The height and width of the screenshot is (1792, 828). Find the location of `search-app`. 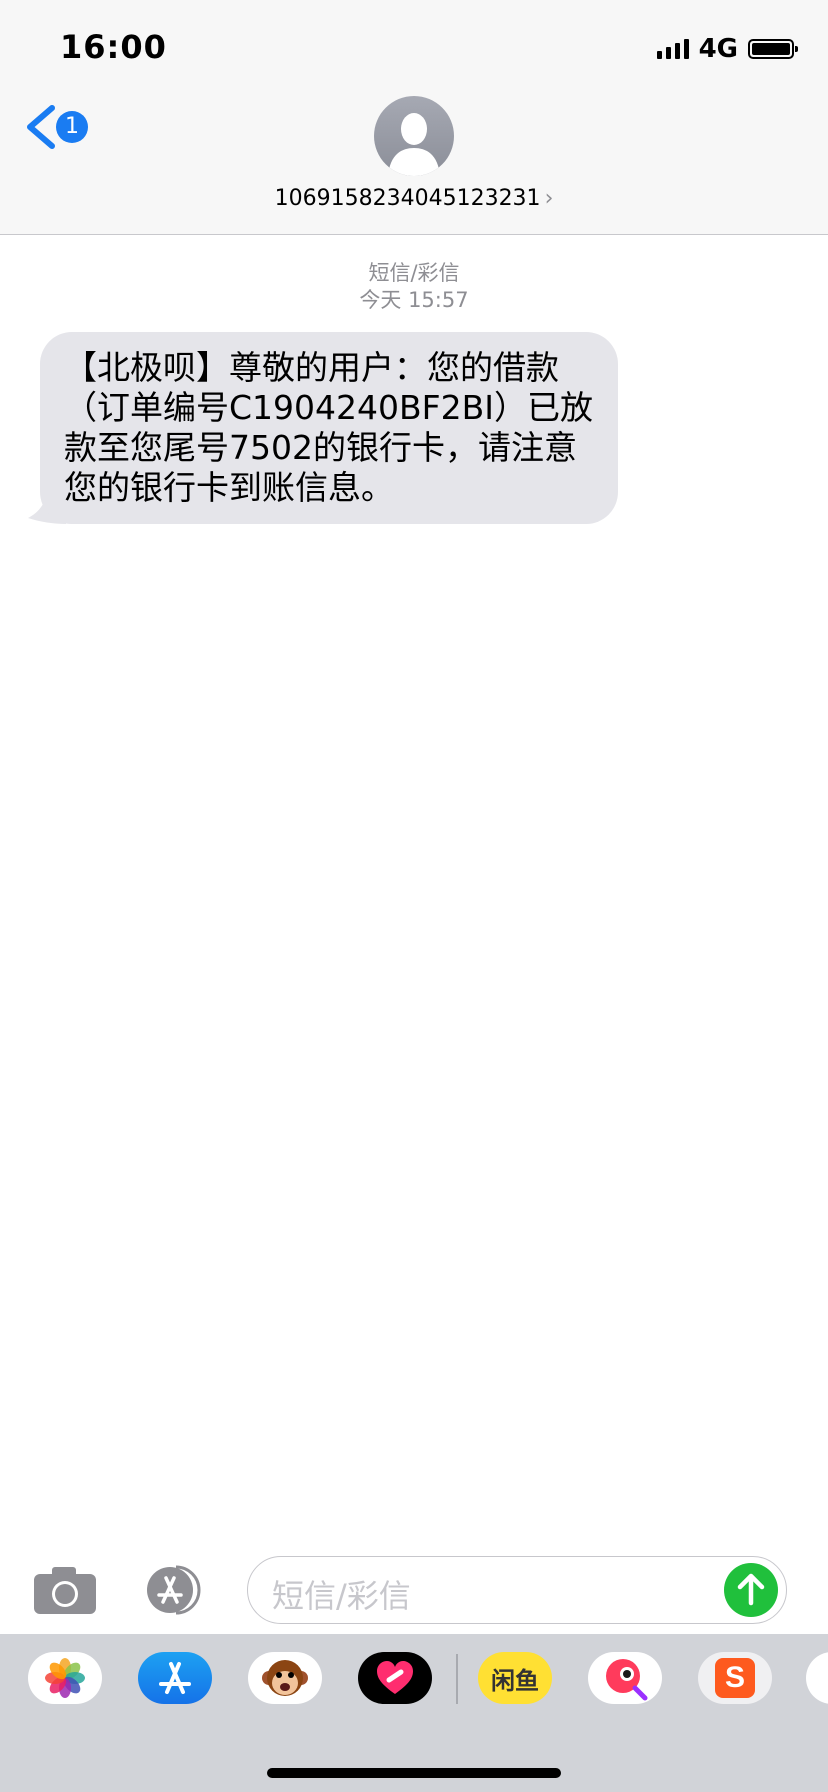

search-app is located at coordinates (625, 1678).